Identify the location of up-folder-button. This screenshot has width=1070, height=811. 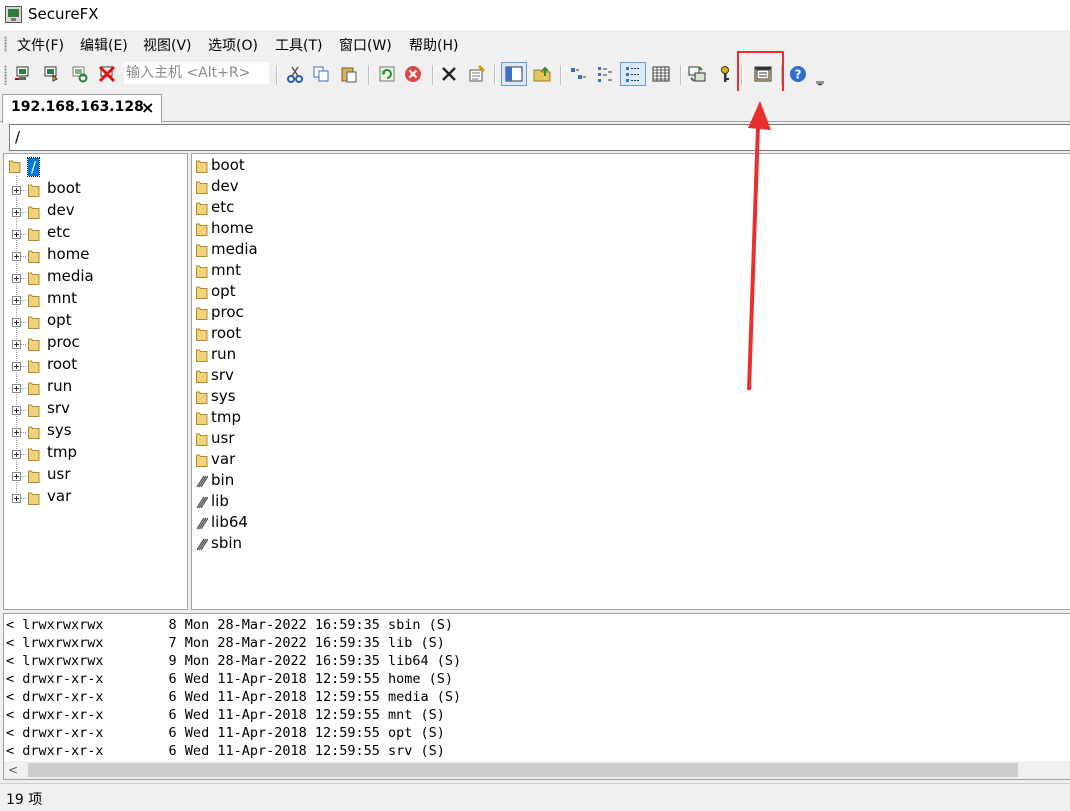
(542, 74).